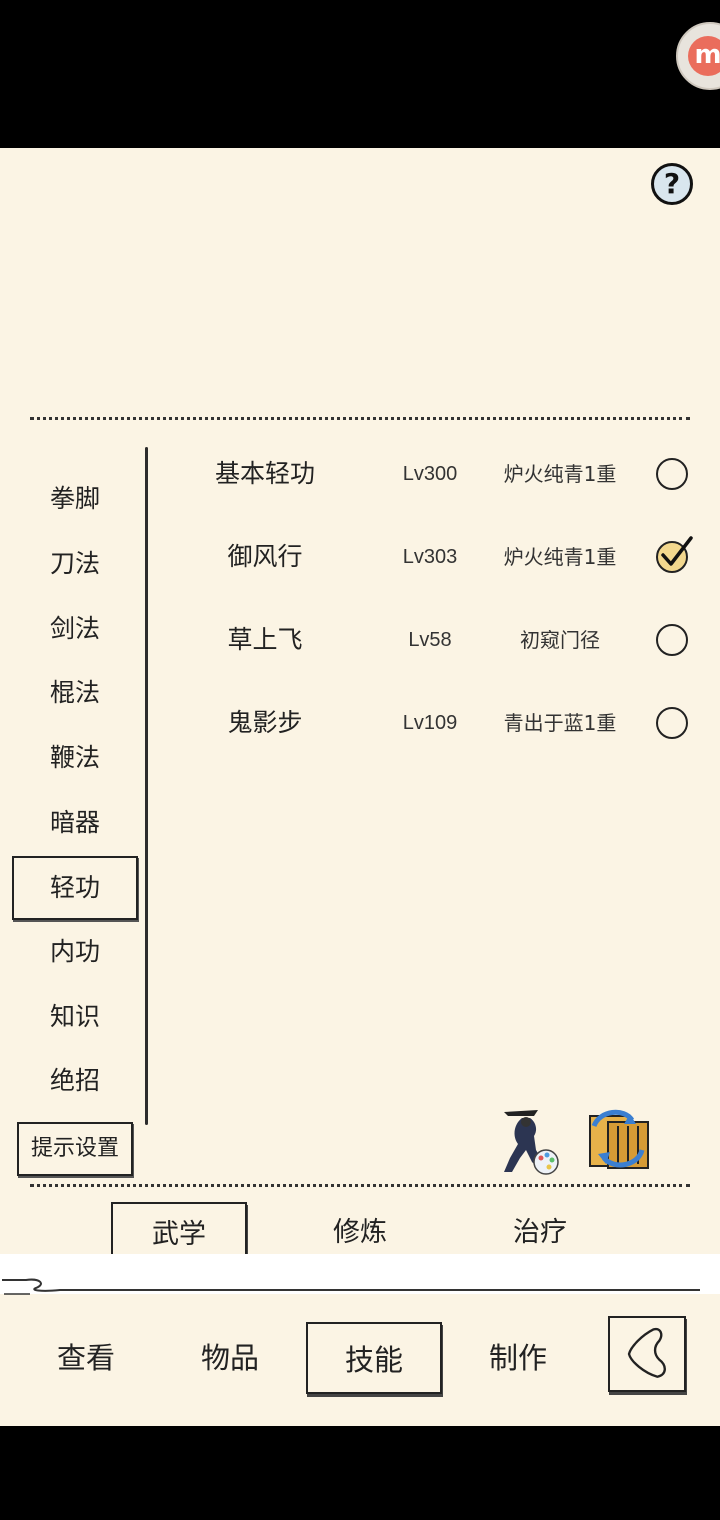 The width and height of the screenshot is (720, 1520). What do you see at coordinates (264, 473) in the screenshot?
I see `skill-name: 基本轻功` at bounding box center [264, 473].